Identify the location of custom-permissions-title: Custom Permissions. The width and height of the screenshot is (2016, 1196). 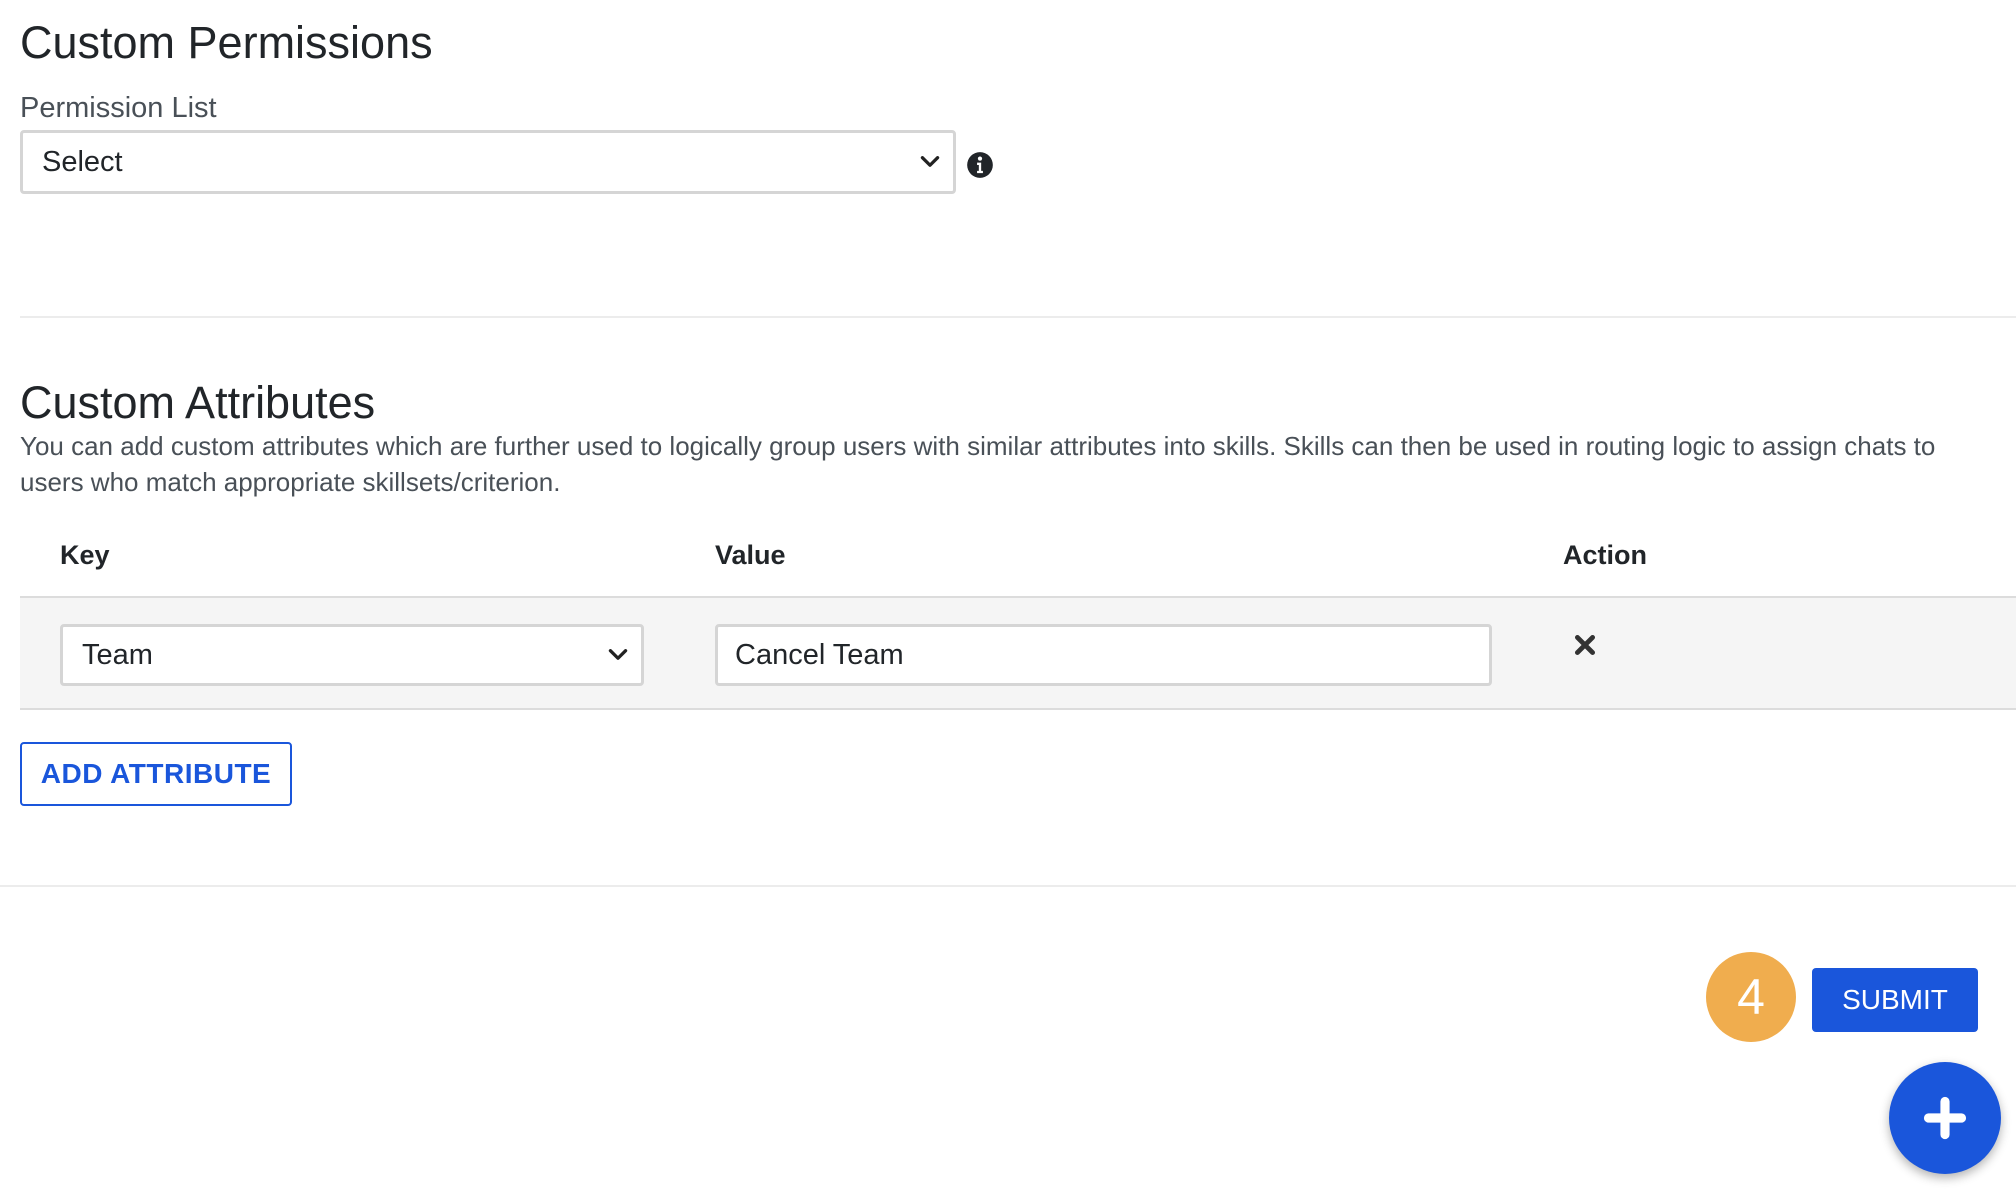
(226, 42).